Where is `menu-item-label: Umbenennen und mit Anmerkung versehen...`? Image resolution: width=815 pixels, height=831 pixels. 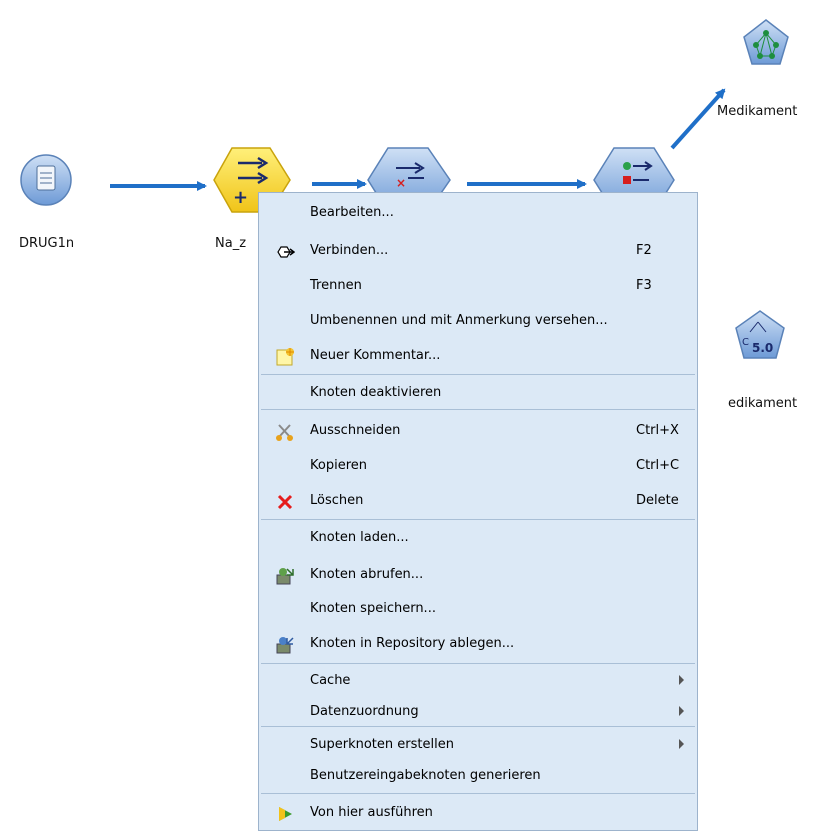
menu-item-label: Umbenennen und mit Anmerkung versehen... is located at coordinates (459, 320).